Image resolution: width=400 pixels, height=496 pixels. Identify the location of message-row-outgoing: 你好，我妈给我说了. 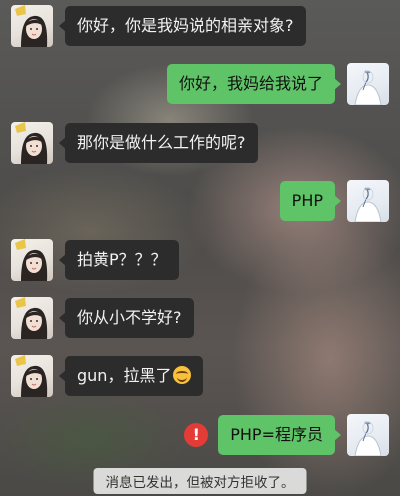
(277, 84).